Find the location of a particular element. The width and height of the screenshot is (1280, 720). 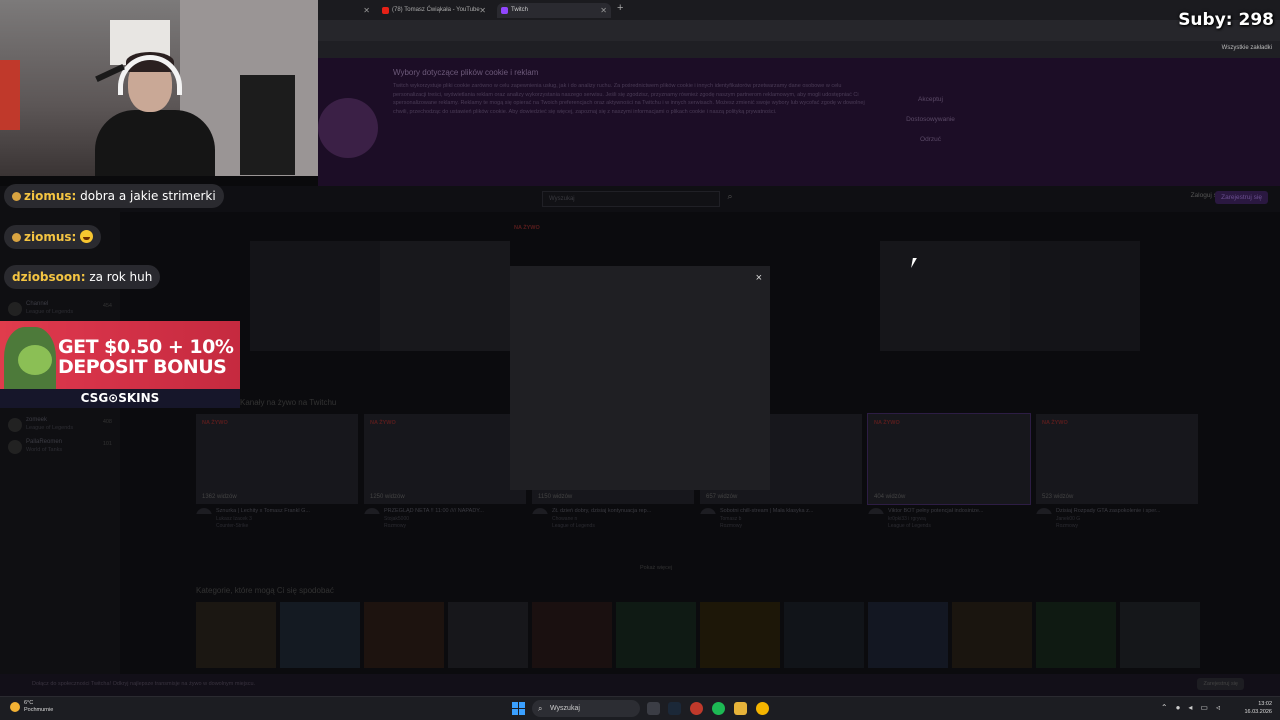

taskbar-search-label: Wyszukaj is located at coordinates (565, 708).